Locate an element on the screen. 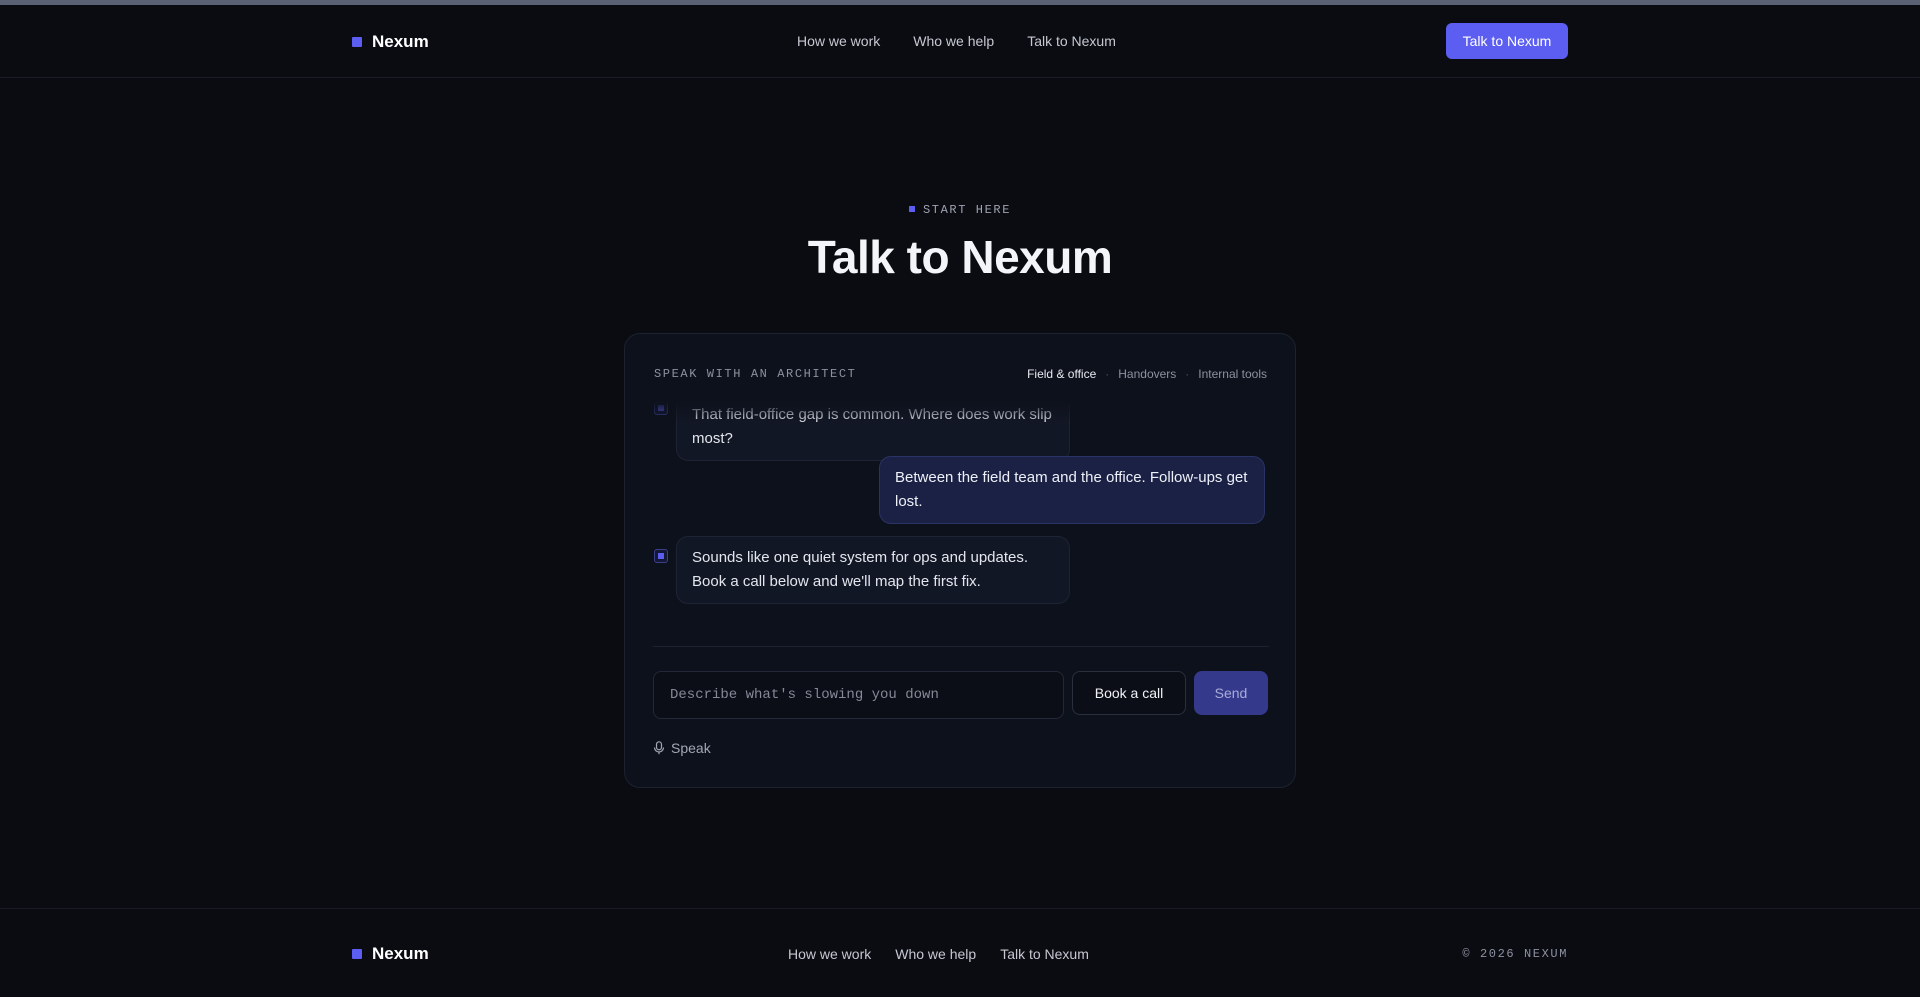  assistant-avatar-icon is located at coordinates (661, 556).